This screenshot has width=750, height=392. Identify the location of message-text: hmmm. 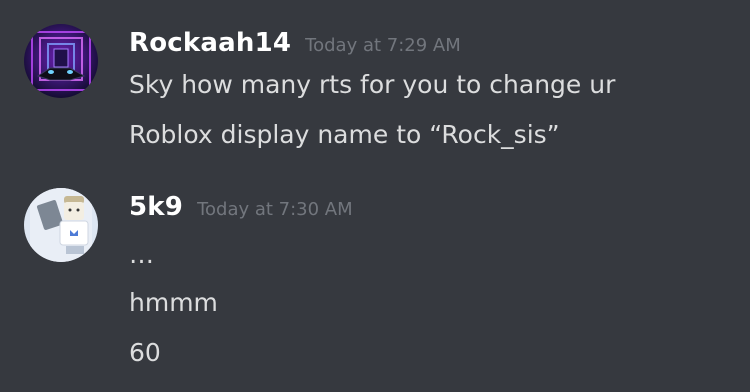
(173, 302).